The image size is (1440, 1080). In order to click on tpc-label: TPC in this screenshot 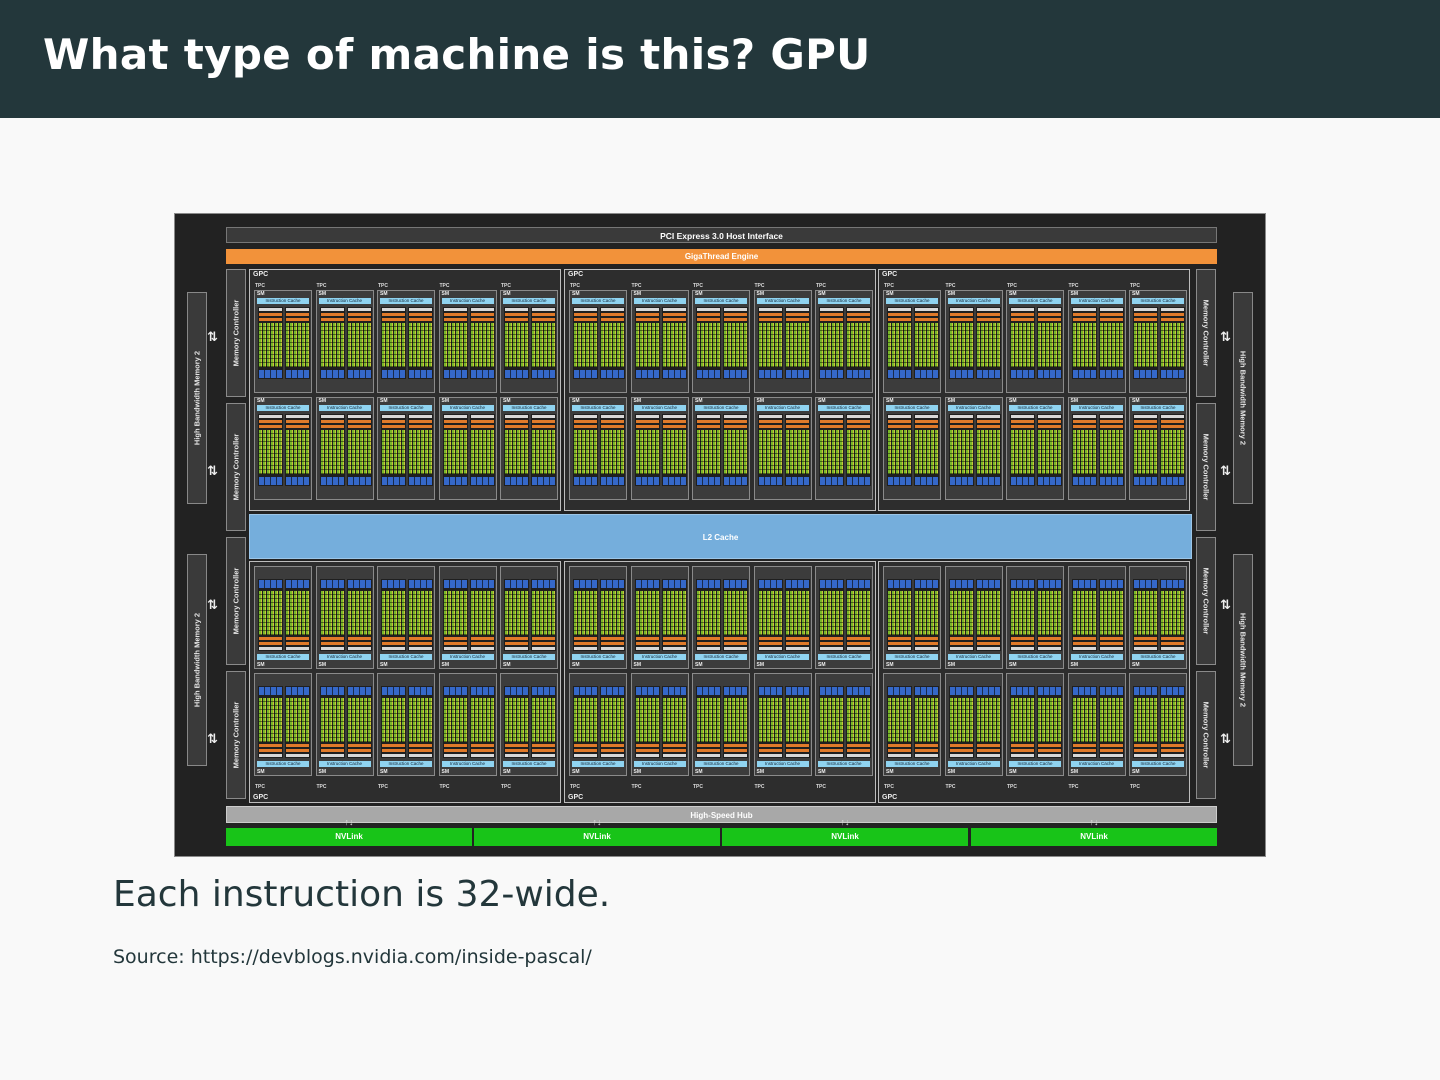, I will do `click(950, 286)`.